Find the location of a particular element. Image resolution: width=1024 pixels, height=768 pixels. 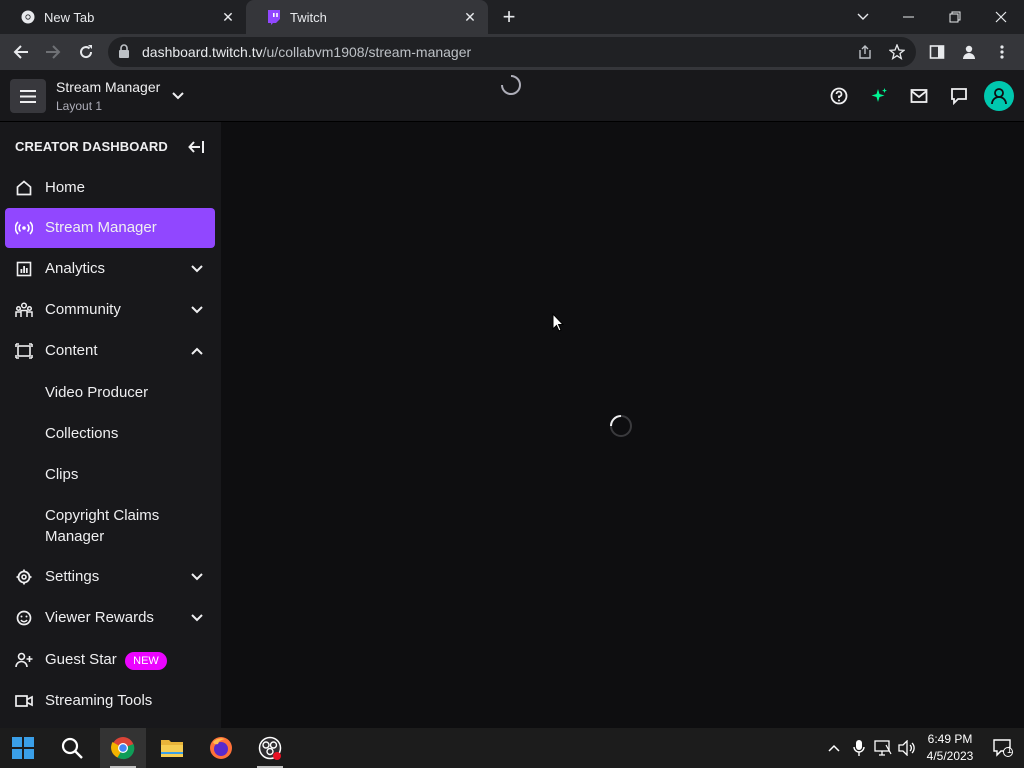

community-icon is located at coordinates (24, 310).